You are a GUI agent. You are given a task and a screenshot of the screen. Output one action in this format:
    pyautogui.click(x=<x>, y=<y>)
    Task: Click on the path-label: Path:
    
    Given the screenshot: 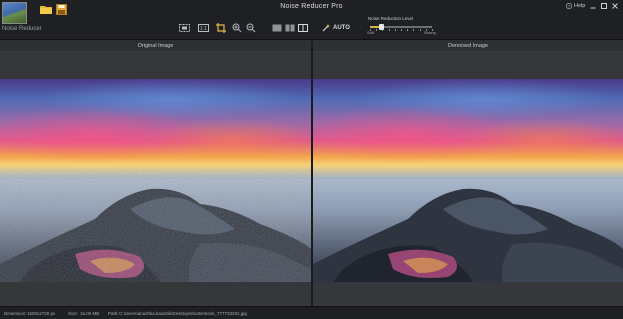 What is the action you would take?
    pyautogui.click(x=113, y=313)
    